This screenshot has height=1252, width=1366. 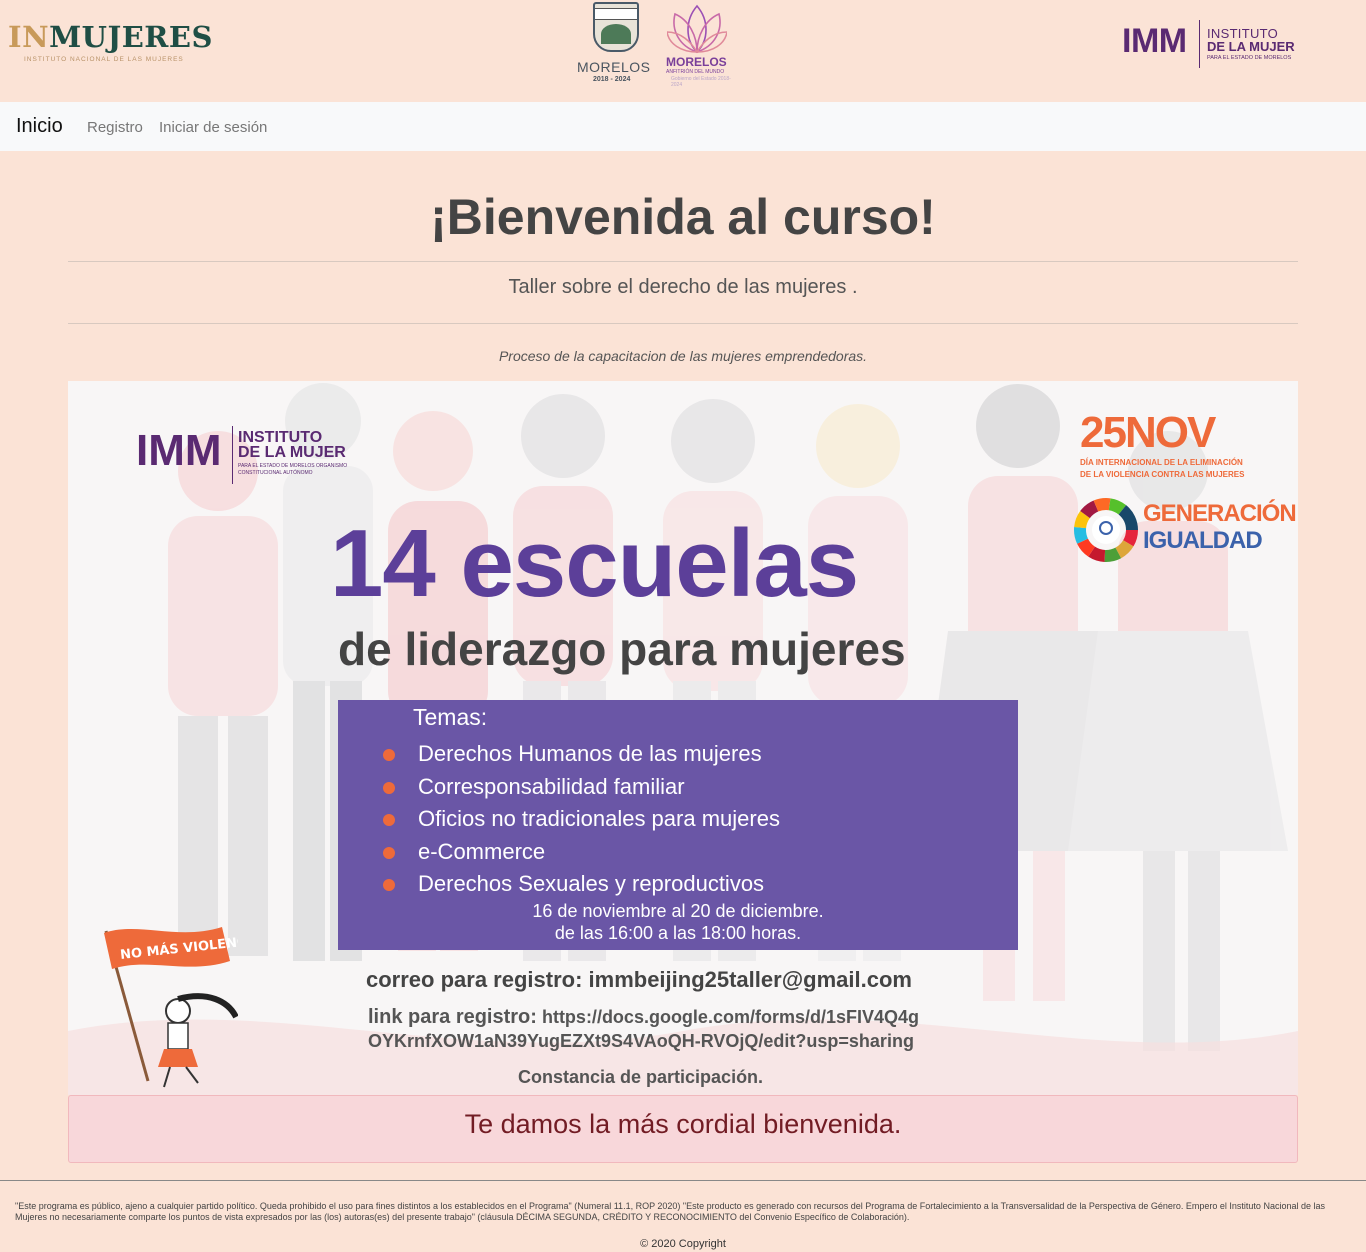 I want to click on morelos-tagline: ANFITRIÓN DEL MUNDO, so click(x=695, y=72).